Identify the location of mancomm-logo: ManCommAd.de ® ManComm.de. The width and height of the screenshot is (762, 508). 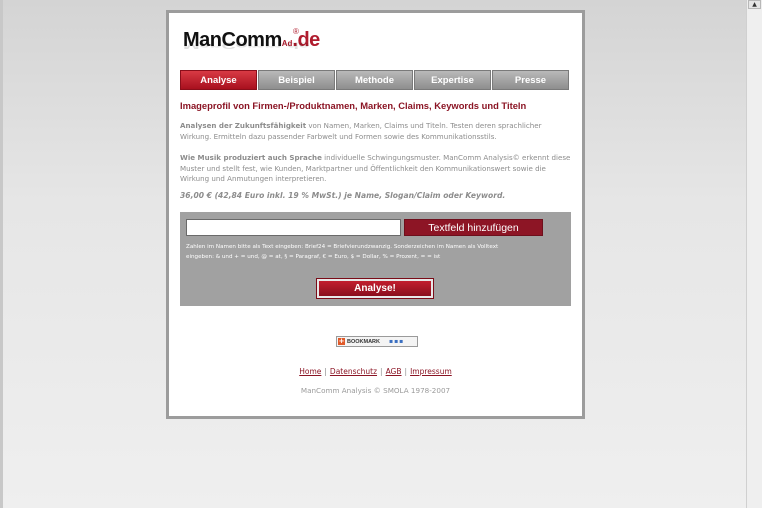
(258, 43).